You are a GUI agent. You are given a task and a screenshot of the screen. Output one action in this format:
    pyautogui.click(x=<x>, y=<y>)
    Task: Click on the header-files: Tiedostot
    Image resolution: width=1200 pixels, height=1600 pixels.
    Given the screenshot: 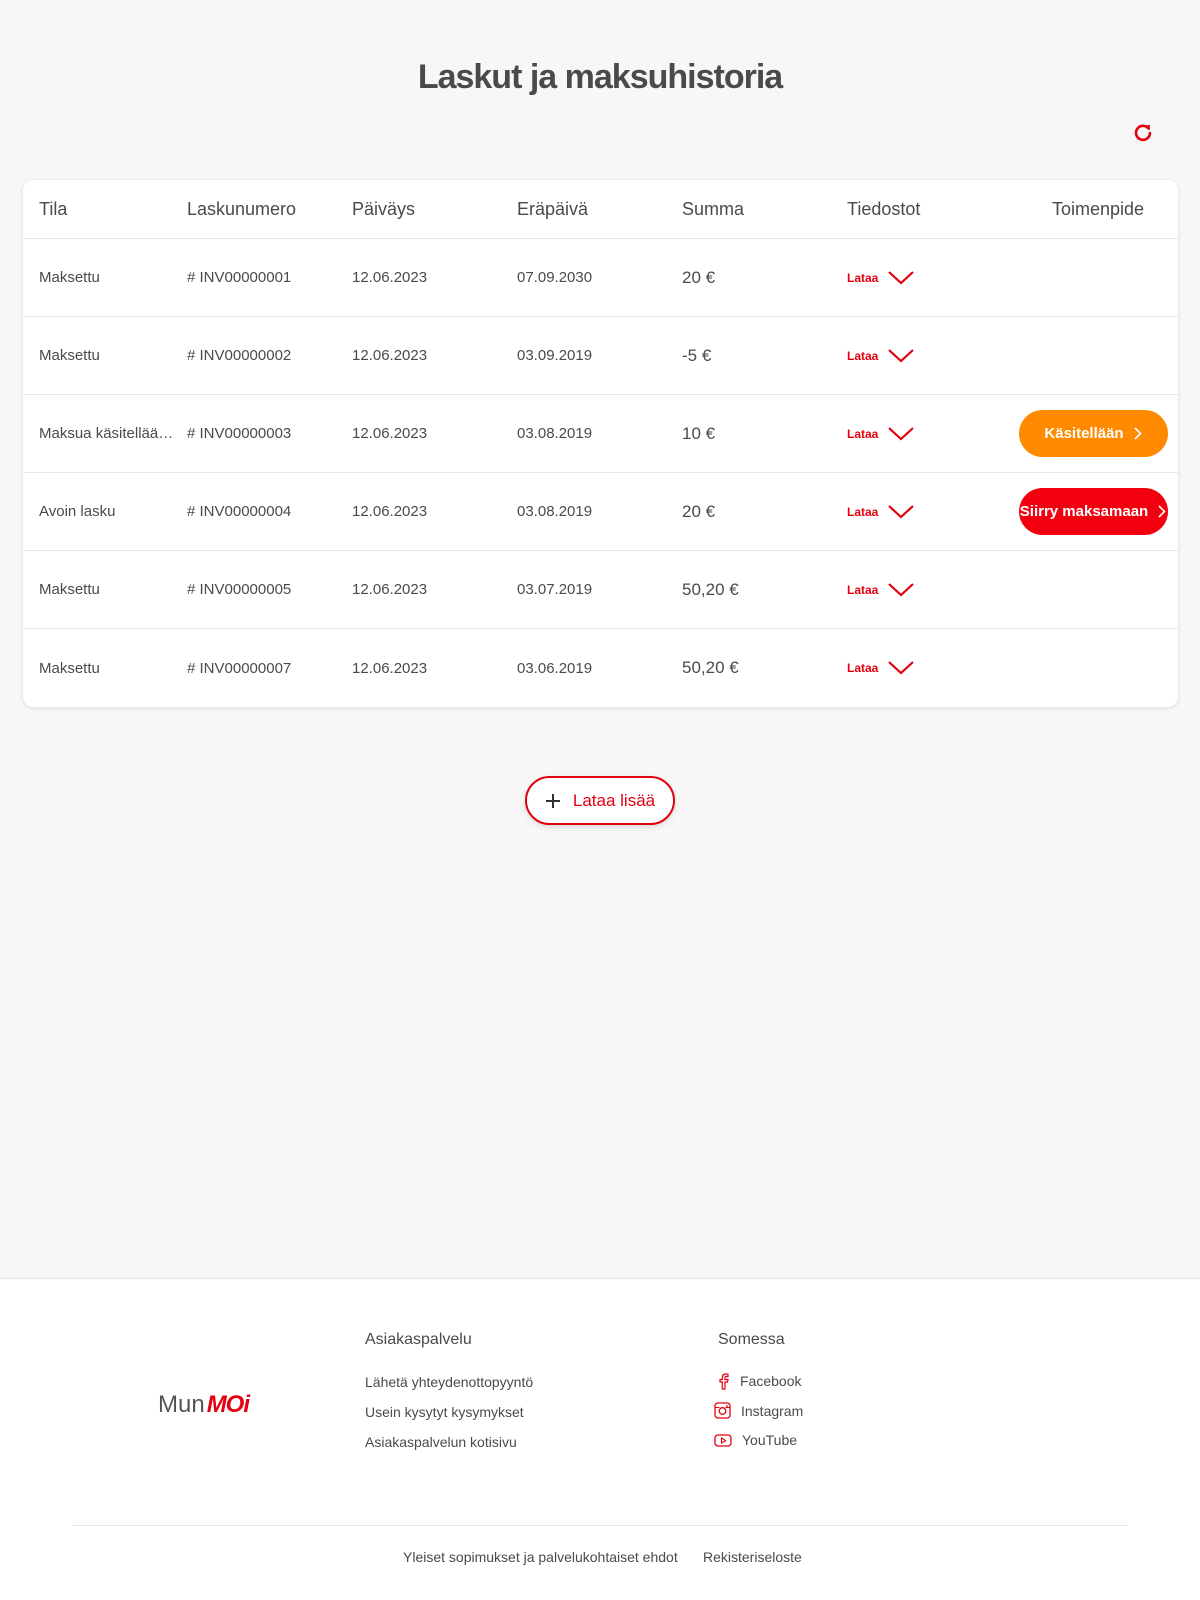 What is the action you would take?
    pyautogui.click(x=884, y=208)
    